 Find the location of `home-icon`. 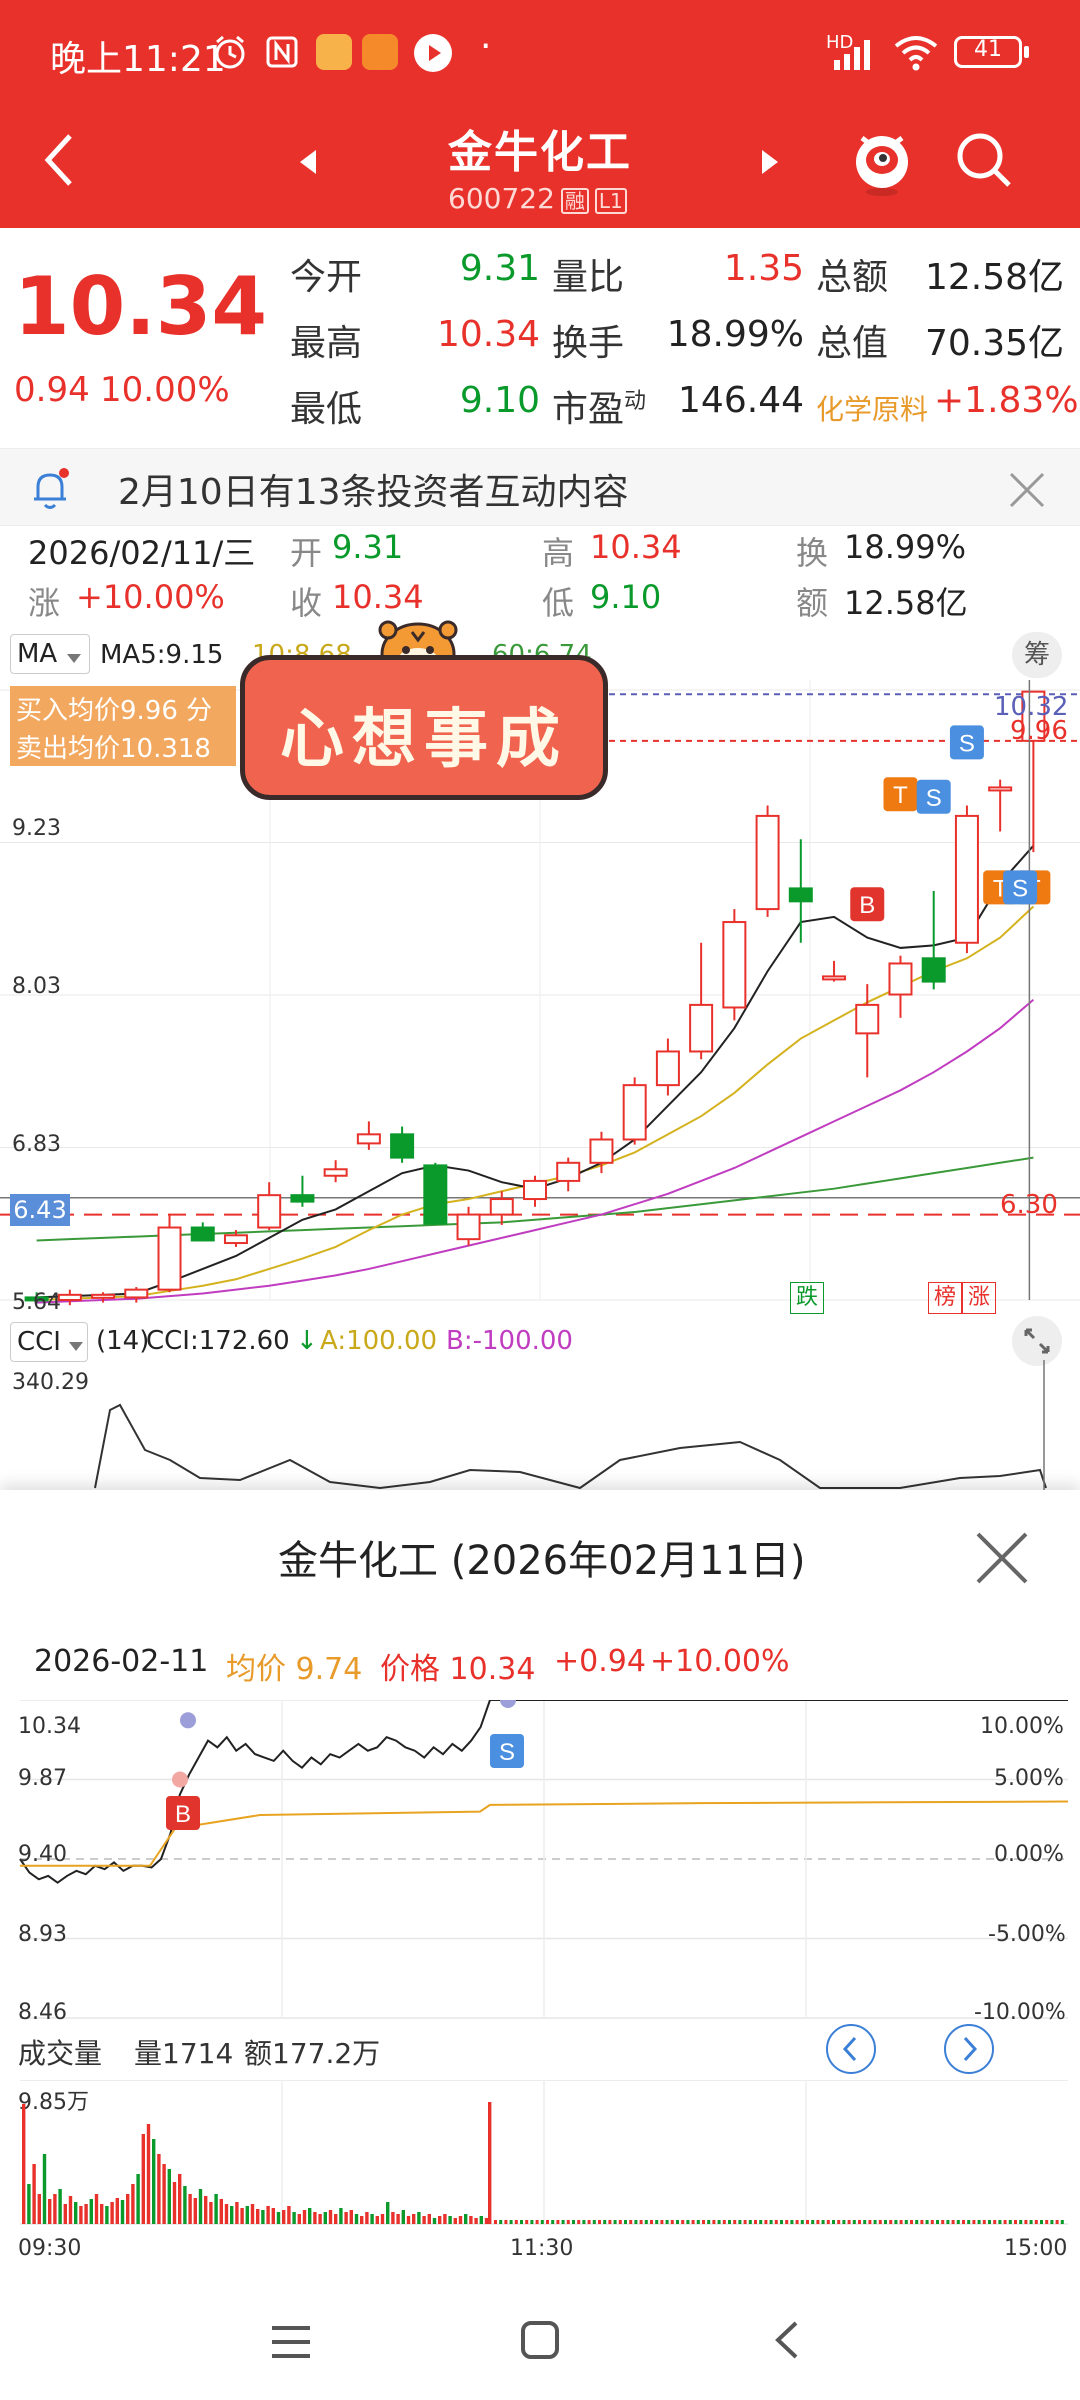

home-icon is located at coordinates (540, 2342).